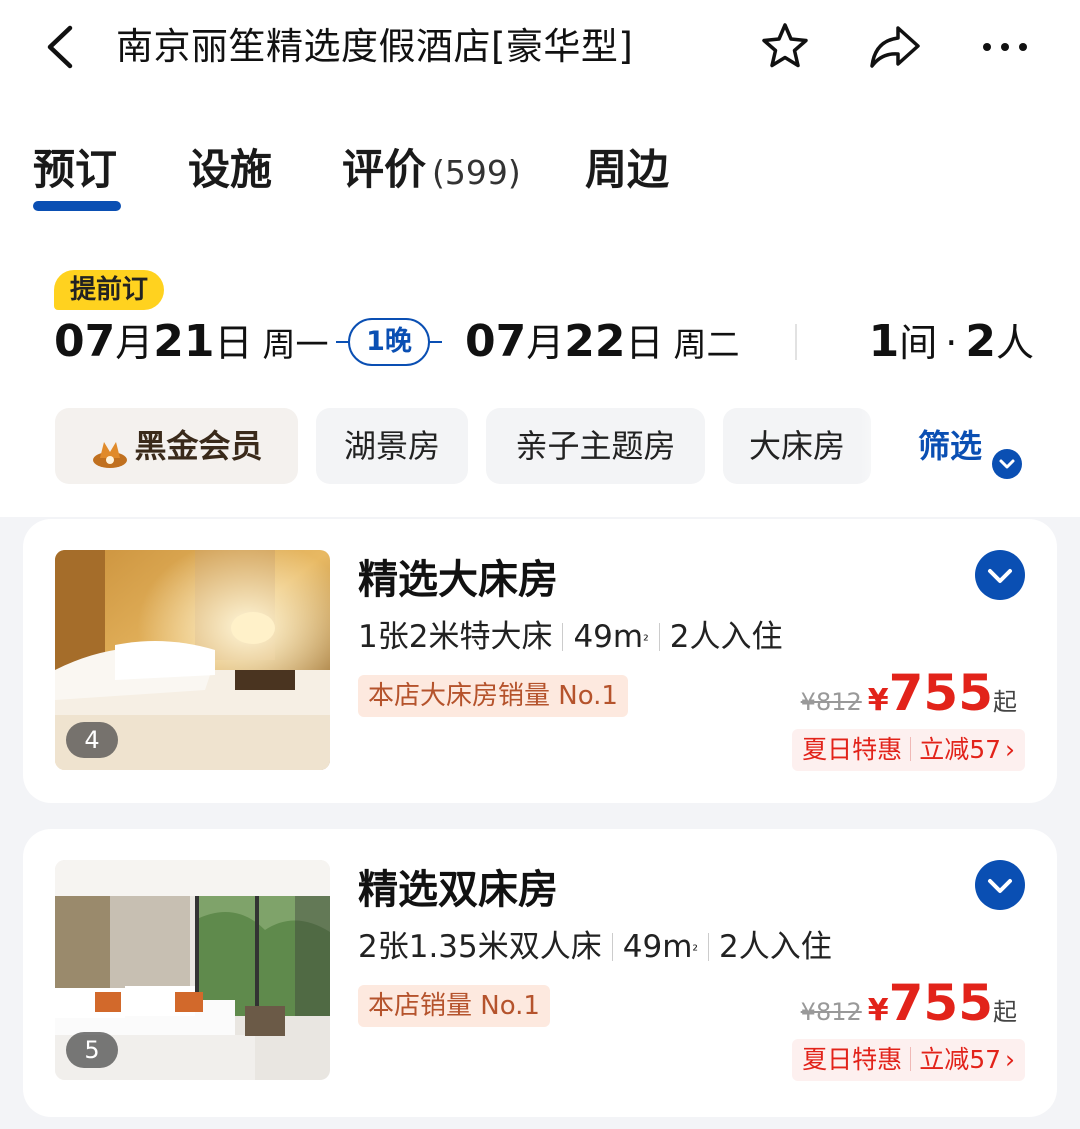 Image resolution: width=1080 pixels, height=1129 pixels. What do you see at coordinates (92, 740) in the screenshot?
I see `photo-count: 4` at bounding box center [92, 740].